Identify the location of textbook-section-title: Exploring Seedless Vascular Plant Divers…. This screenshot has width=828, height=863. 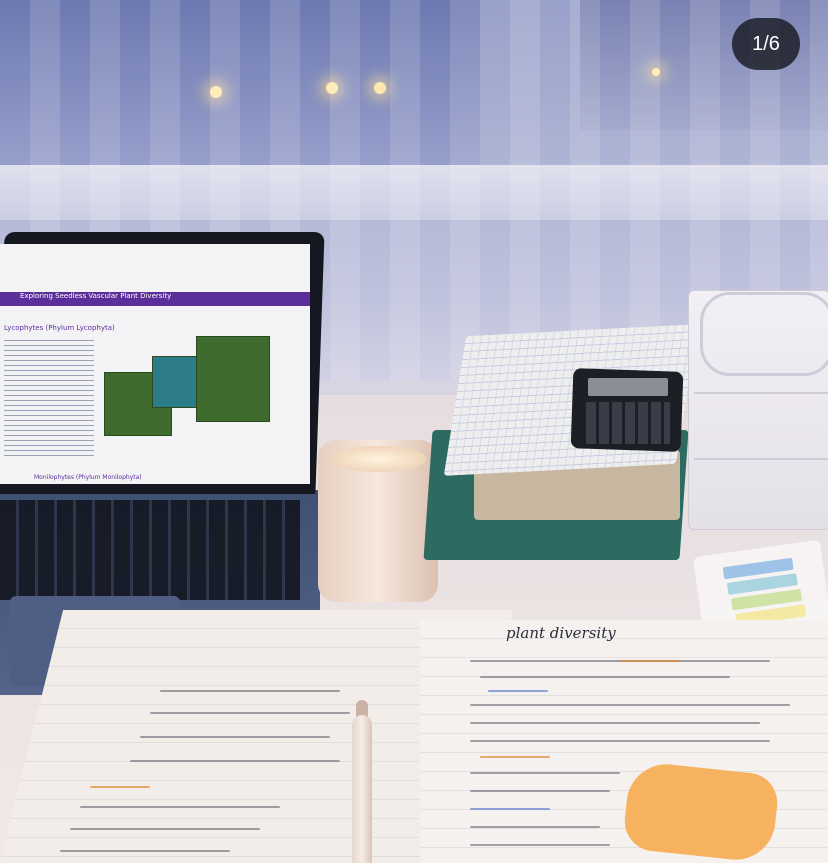
(96, 296).